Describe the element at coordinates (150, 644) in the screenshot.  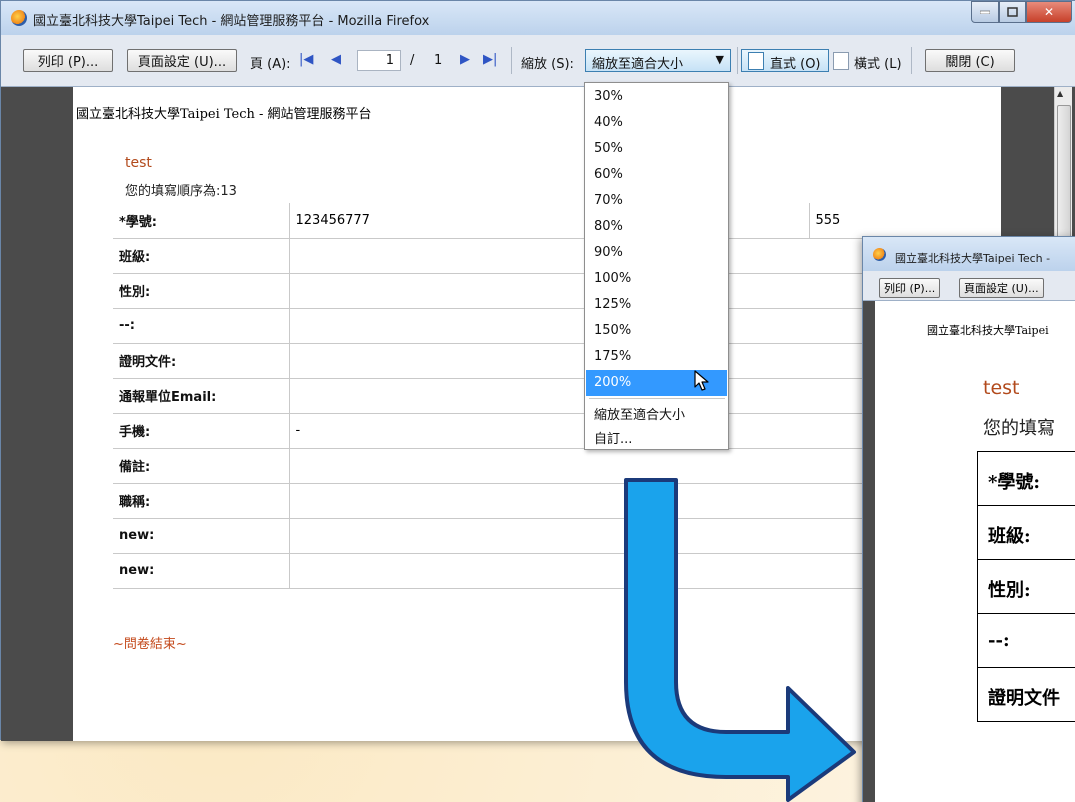
I see `survey-end-text: ~問卷結束~` at that location.